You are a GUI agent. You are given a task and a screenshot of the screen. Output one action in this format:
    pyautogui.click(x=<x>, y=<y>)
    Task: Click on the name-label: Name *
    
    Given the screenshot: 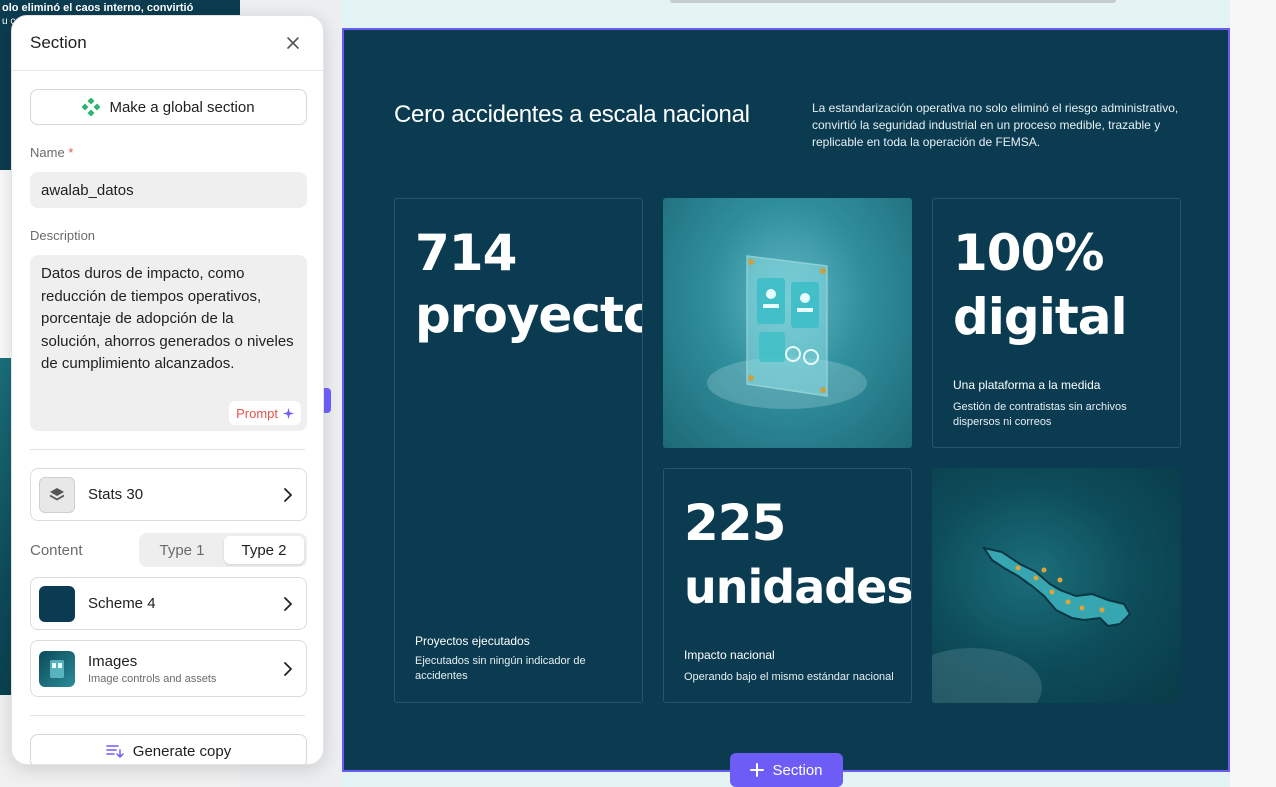 What is the action you would take?
    pyautogui.click(x=167, y=152)
    